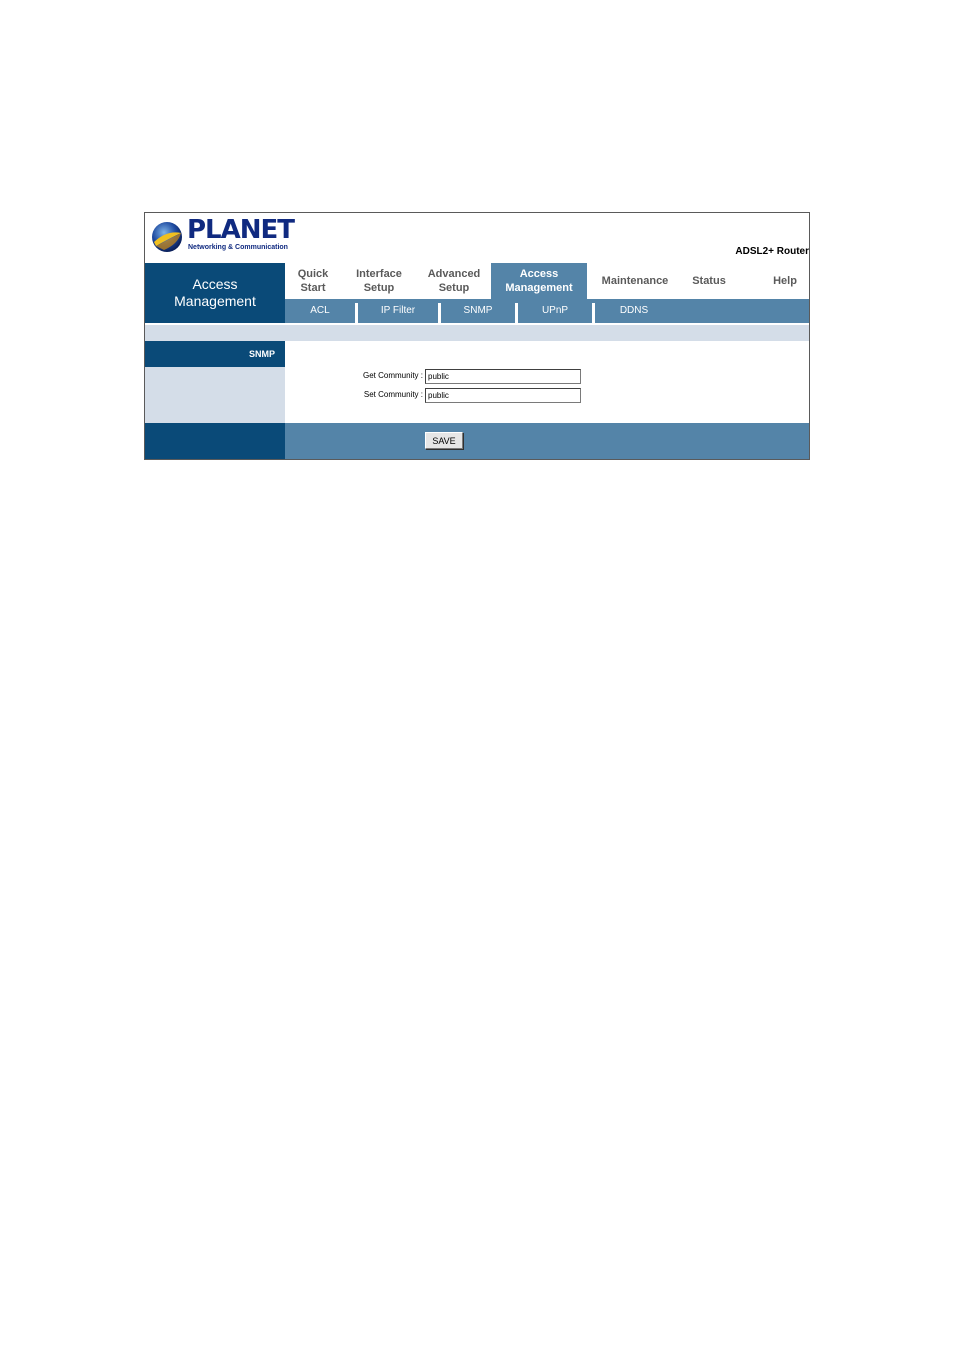  Describe the element at coordinates (478, 311) in the screenshot. I see `subtab-snmp: SNMP` at that location.